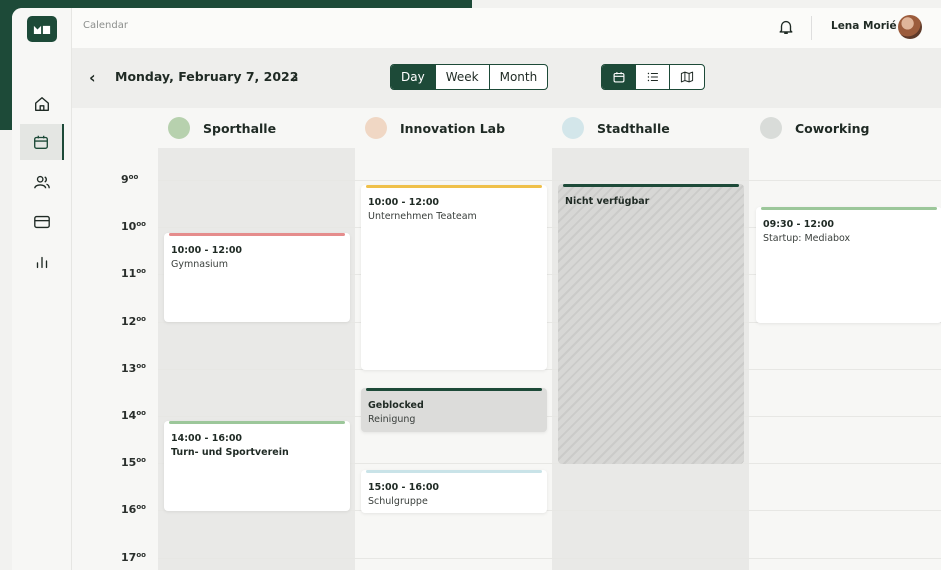  What do you see at coordinates (133, 557) in the screenshot?
I see `hour-label: 17oo` at bounding box center [133, 557].